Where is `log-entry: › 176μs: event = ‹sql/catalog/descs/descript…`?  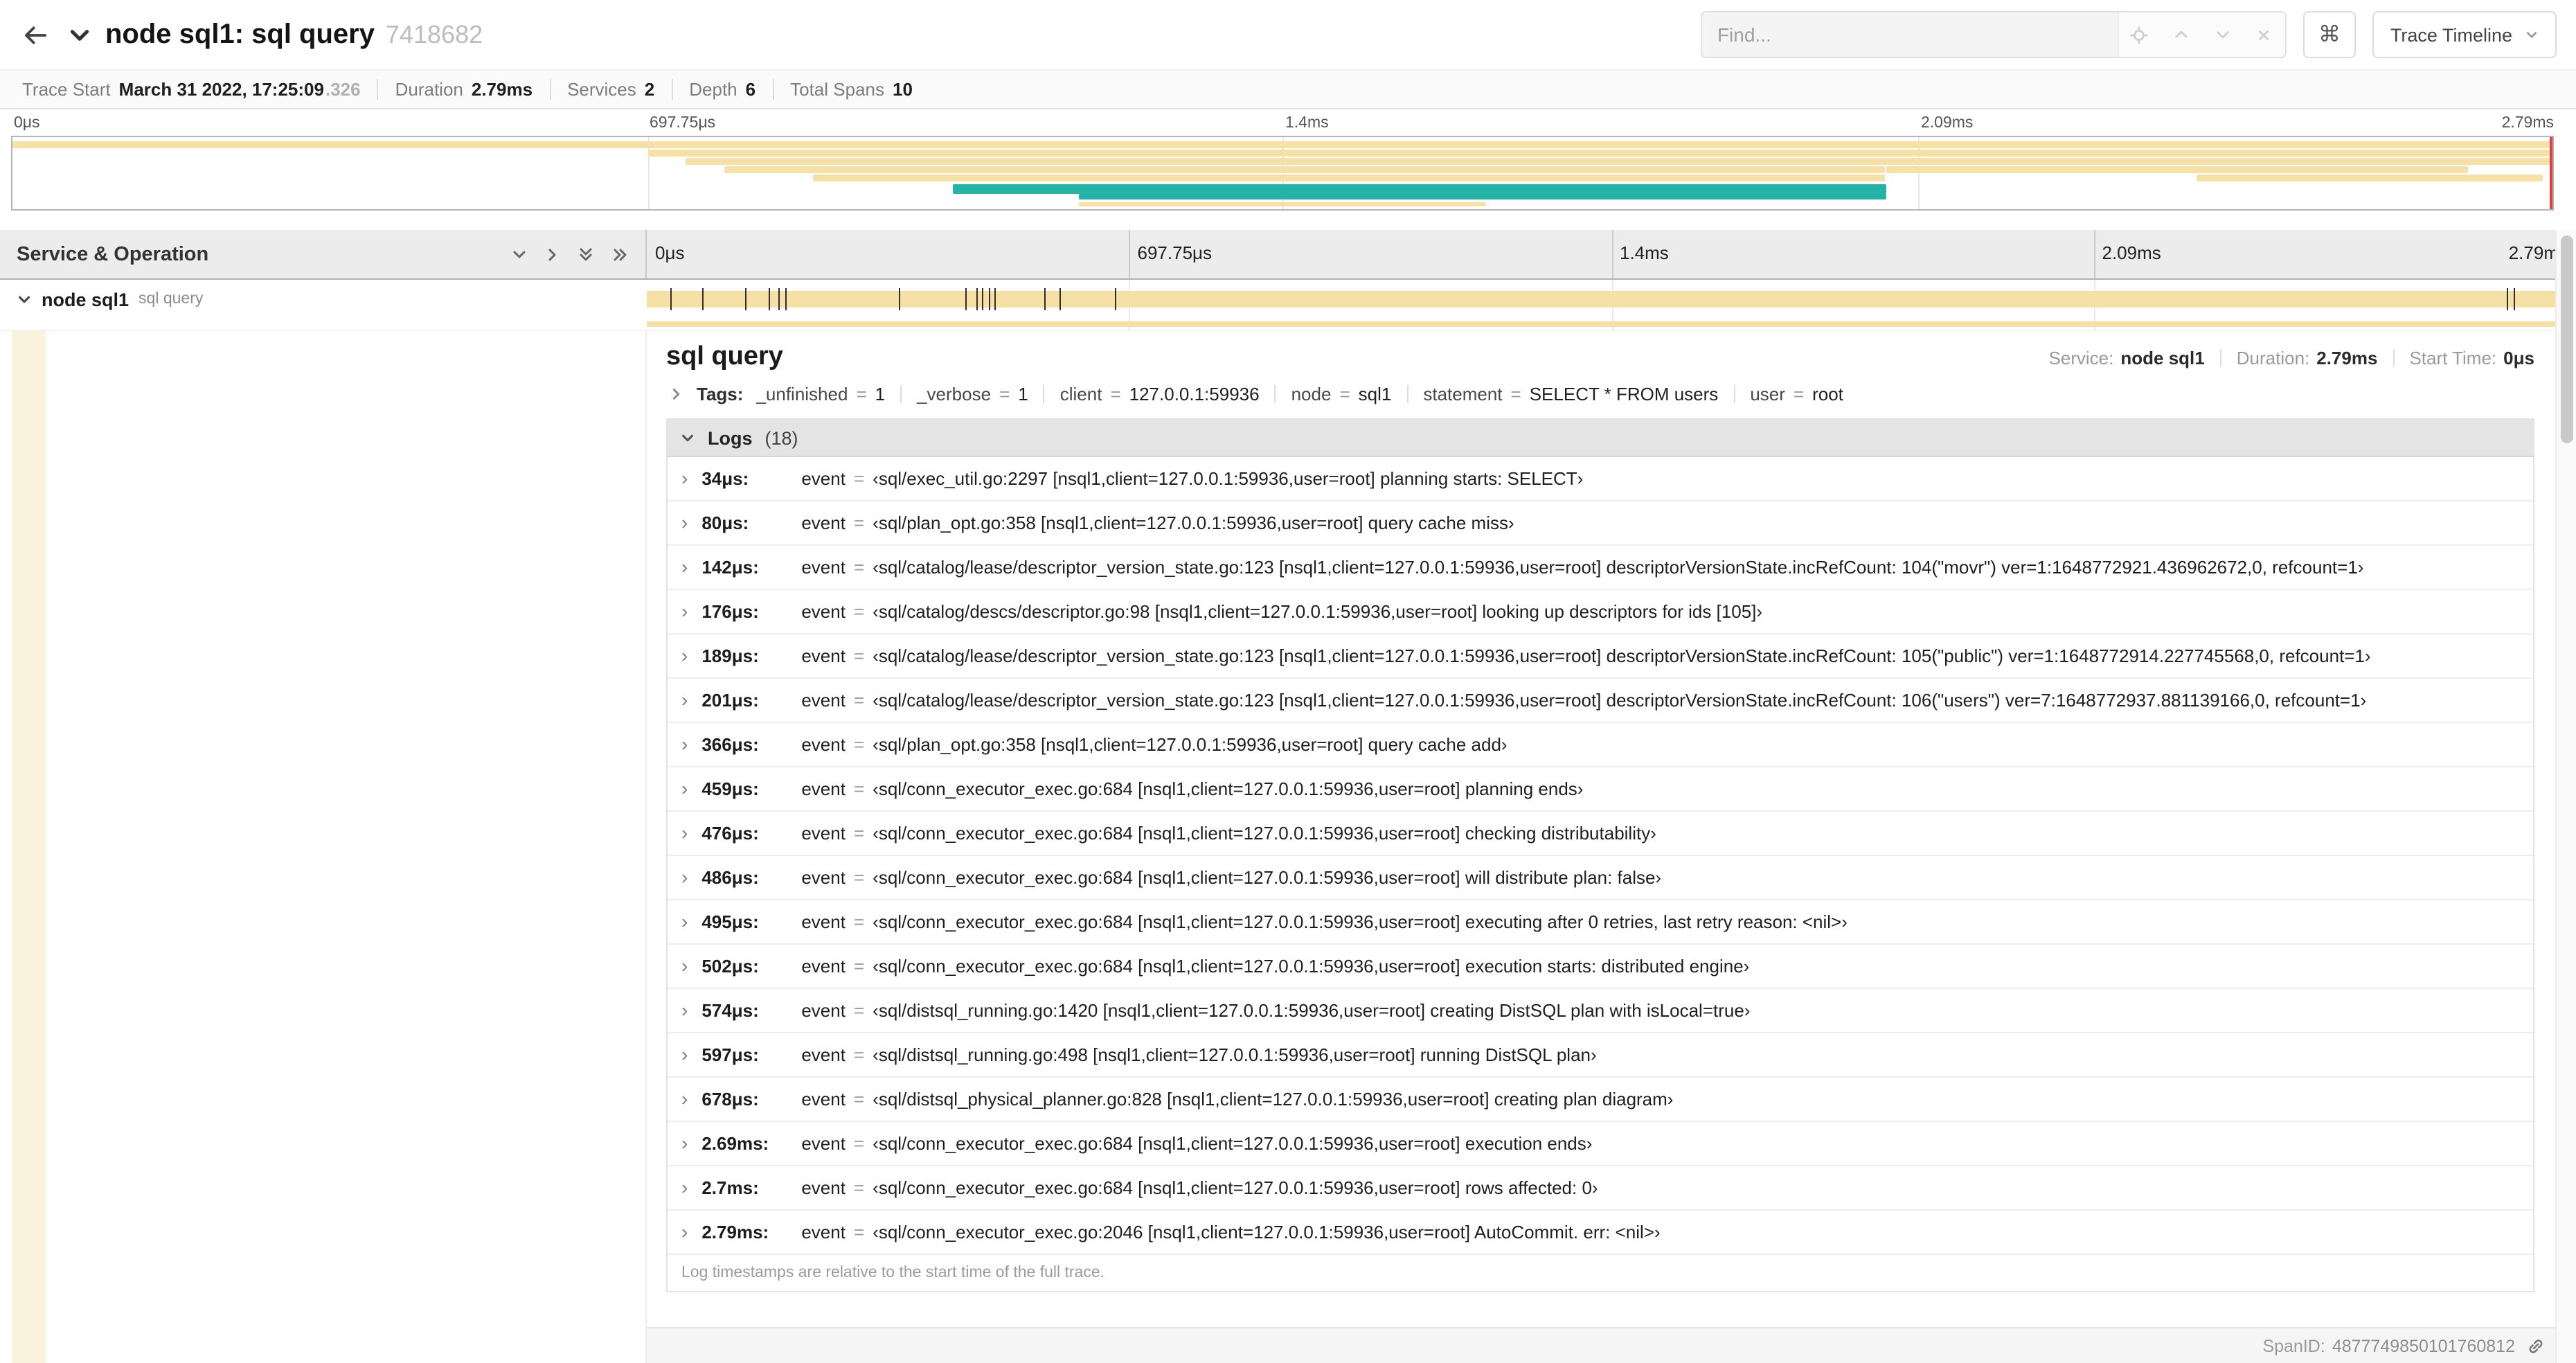 log-entry: › 176μs: event = ‹sql/catalog/descs/descript… is located at coordinates (1600, 612).